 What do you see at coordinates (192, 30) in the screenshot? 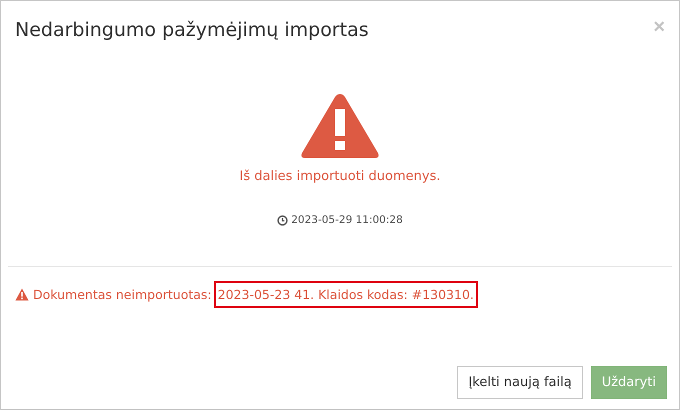
I see `dialog-title: Nedarbingumo pažymėjimų importas` at bounding box center [192, 30].